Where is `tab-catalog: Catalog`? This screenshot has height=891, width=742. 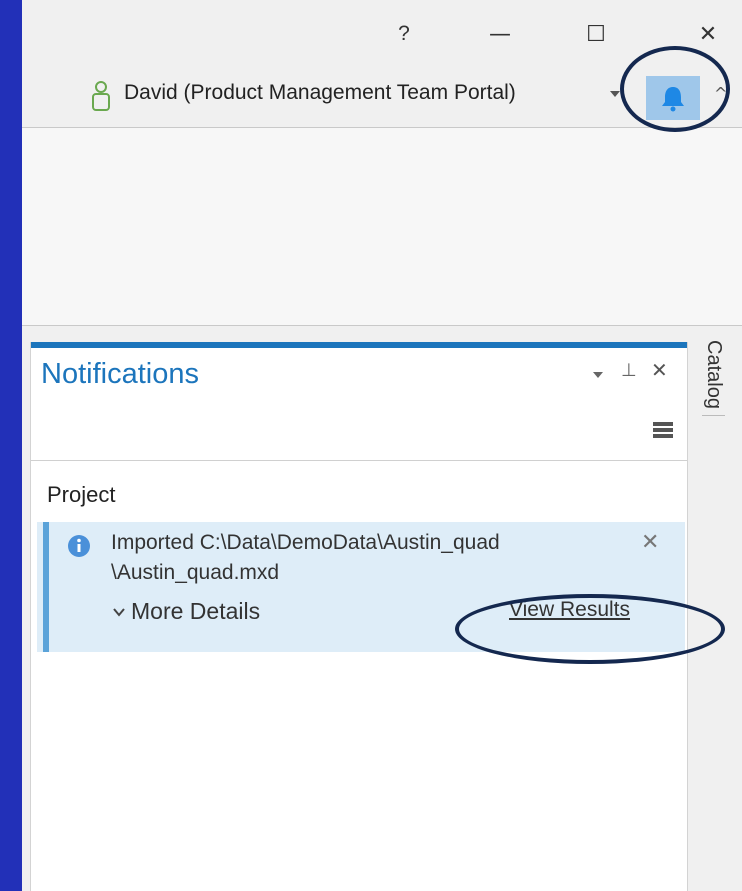
tab-catalog: Catalog is located at coordinates (713, 378).